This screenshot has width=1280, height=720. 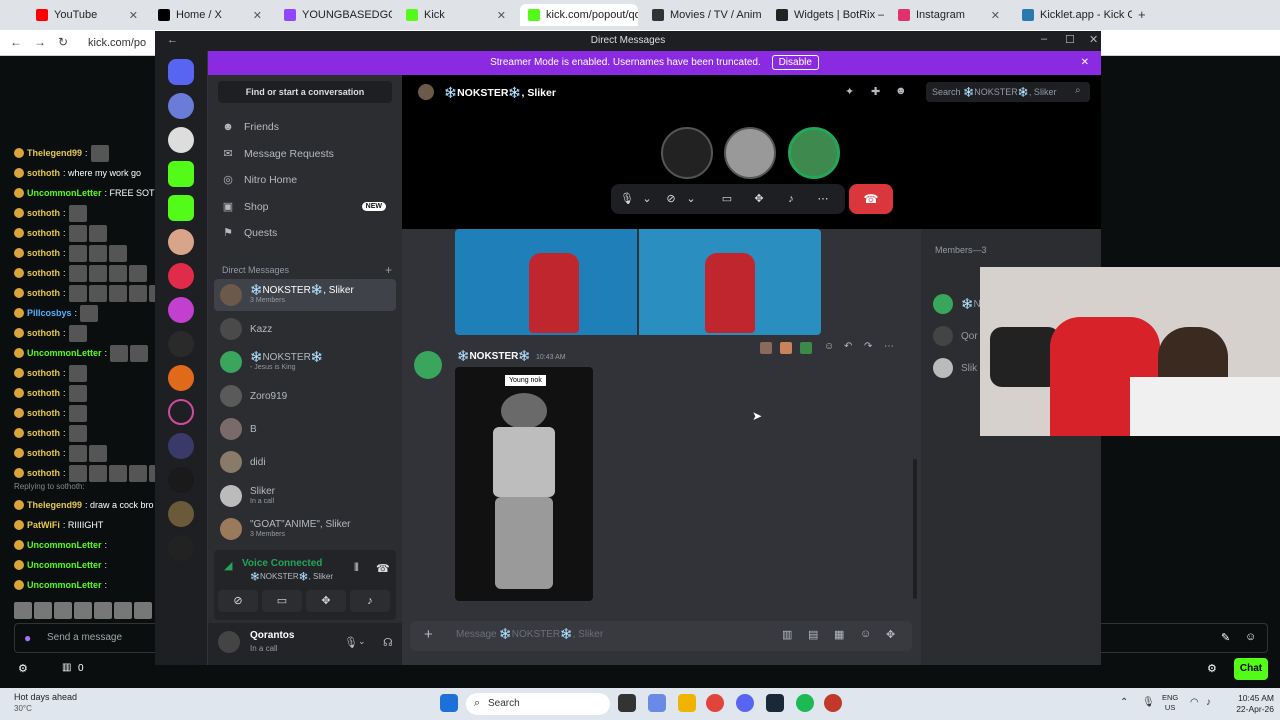 What do you see at coordinates (305, 92) in the screenshot?
I see `find-conversation-input: Find or start a conversation` at bounding box center [305, 92].